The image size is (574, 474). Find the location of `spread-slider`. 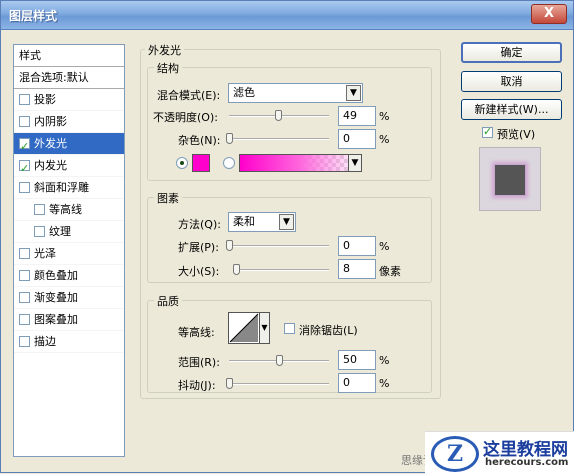

spread-slider is located at coordinates (277, 245).